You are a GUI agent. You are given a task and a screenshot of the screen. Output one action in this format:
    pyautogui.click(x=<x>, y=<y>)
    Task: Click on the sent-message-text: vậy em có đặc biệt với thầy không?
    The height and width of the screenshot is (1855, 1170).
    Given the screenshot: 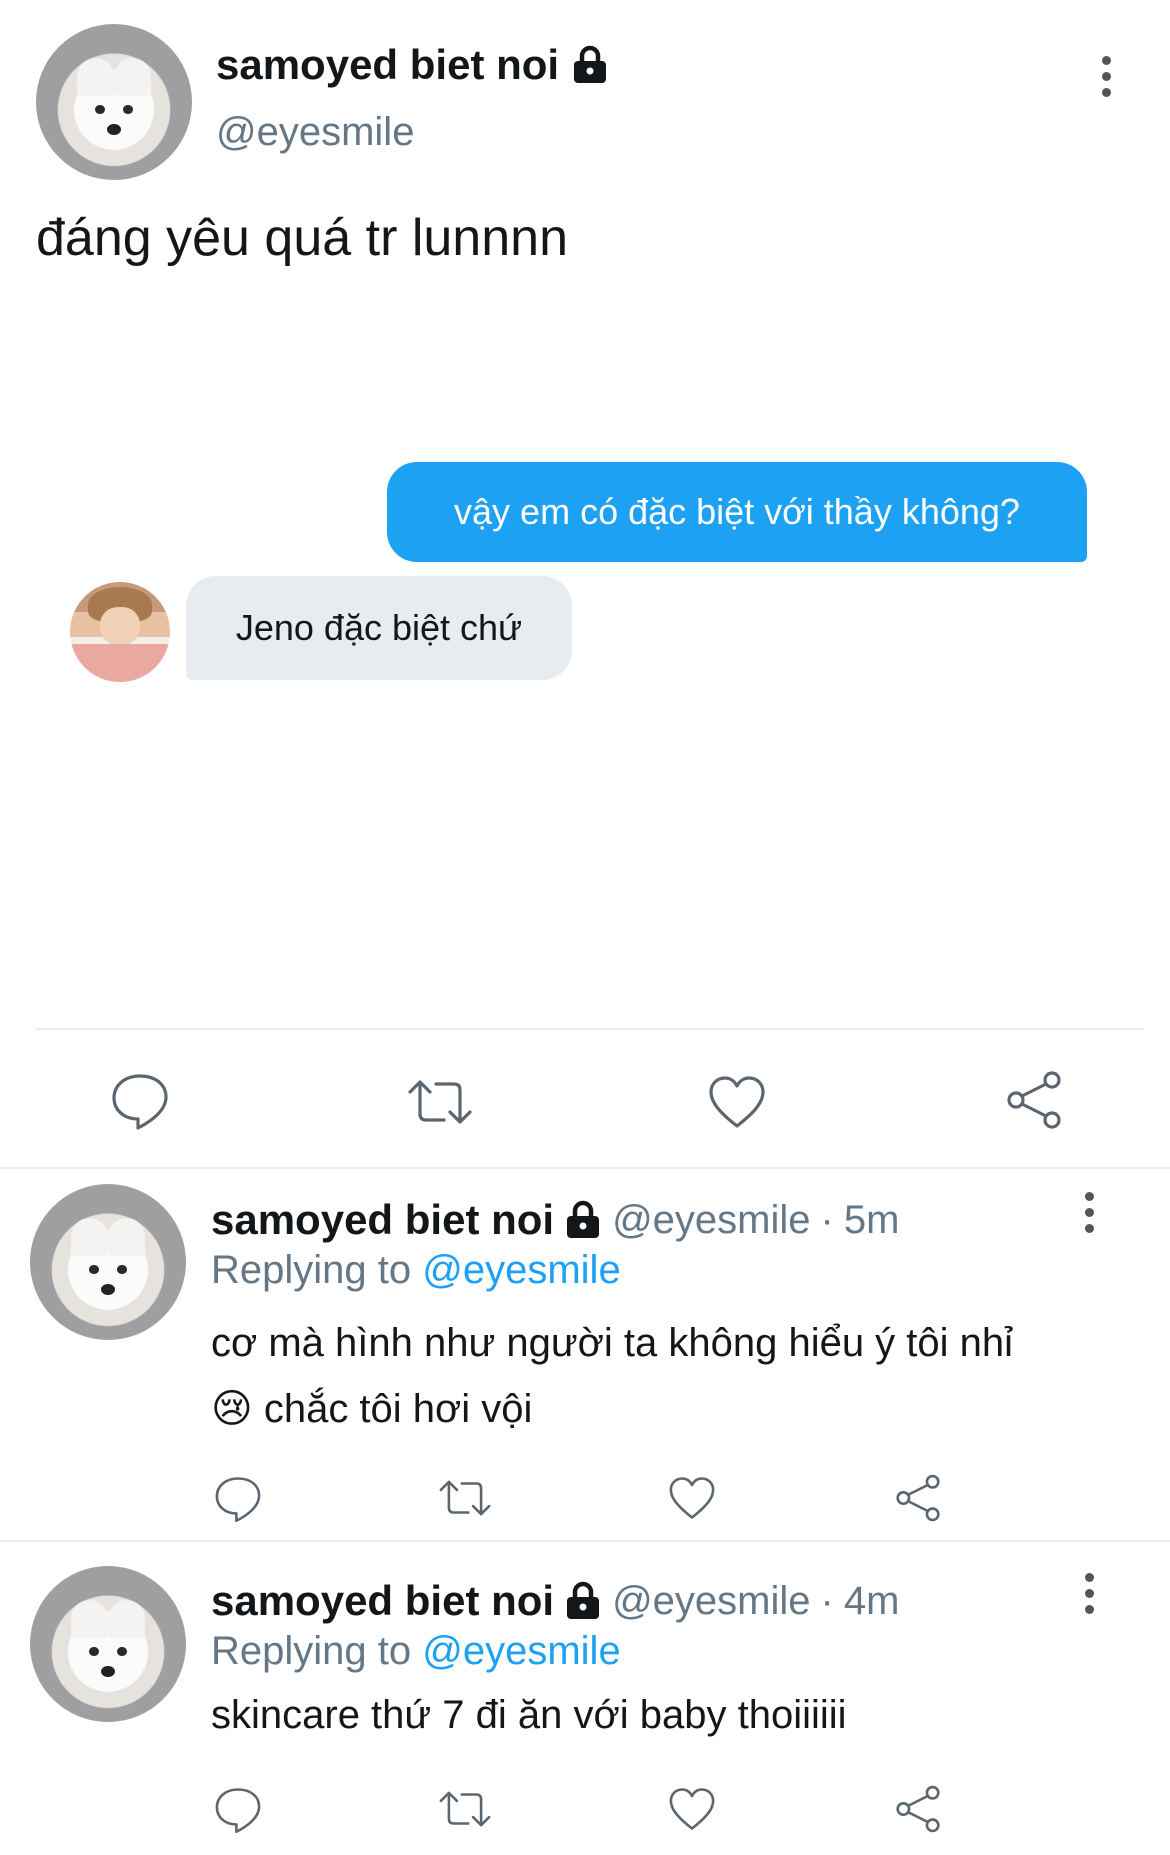 What is the action you would take?
    pyautogui.click(x=737, y=511)
    